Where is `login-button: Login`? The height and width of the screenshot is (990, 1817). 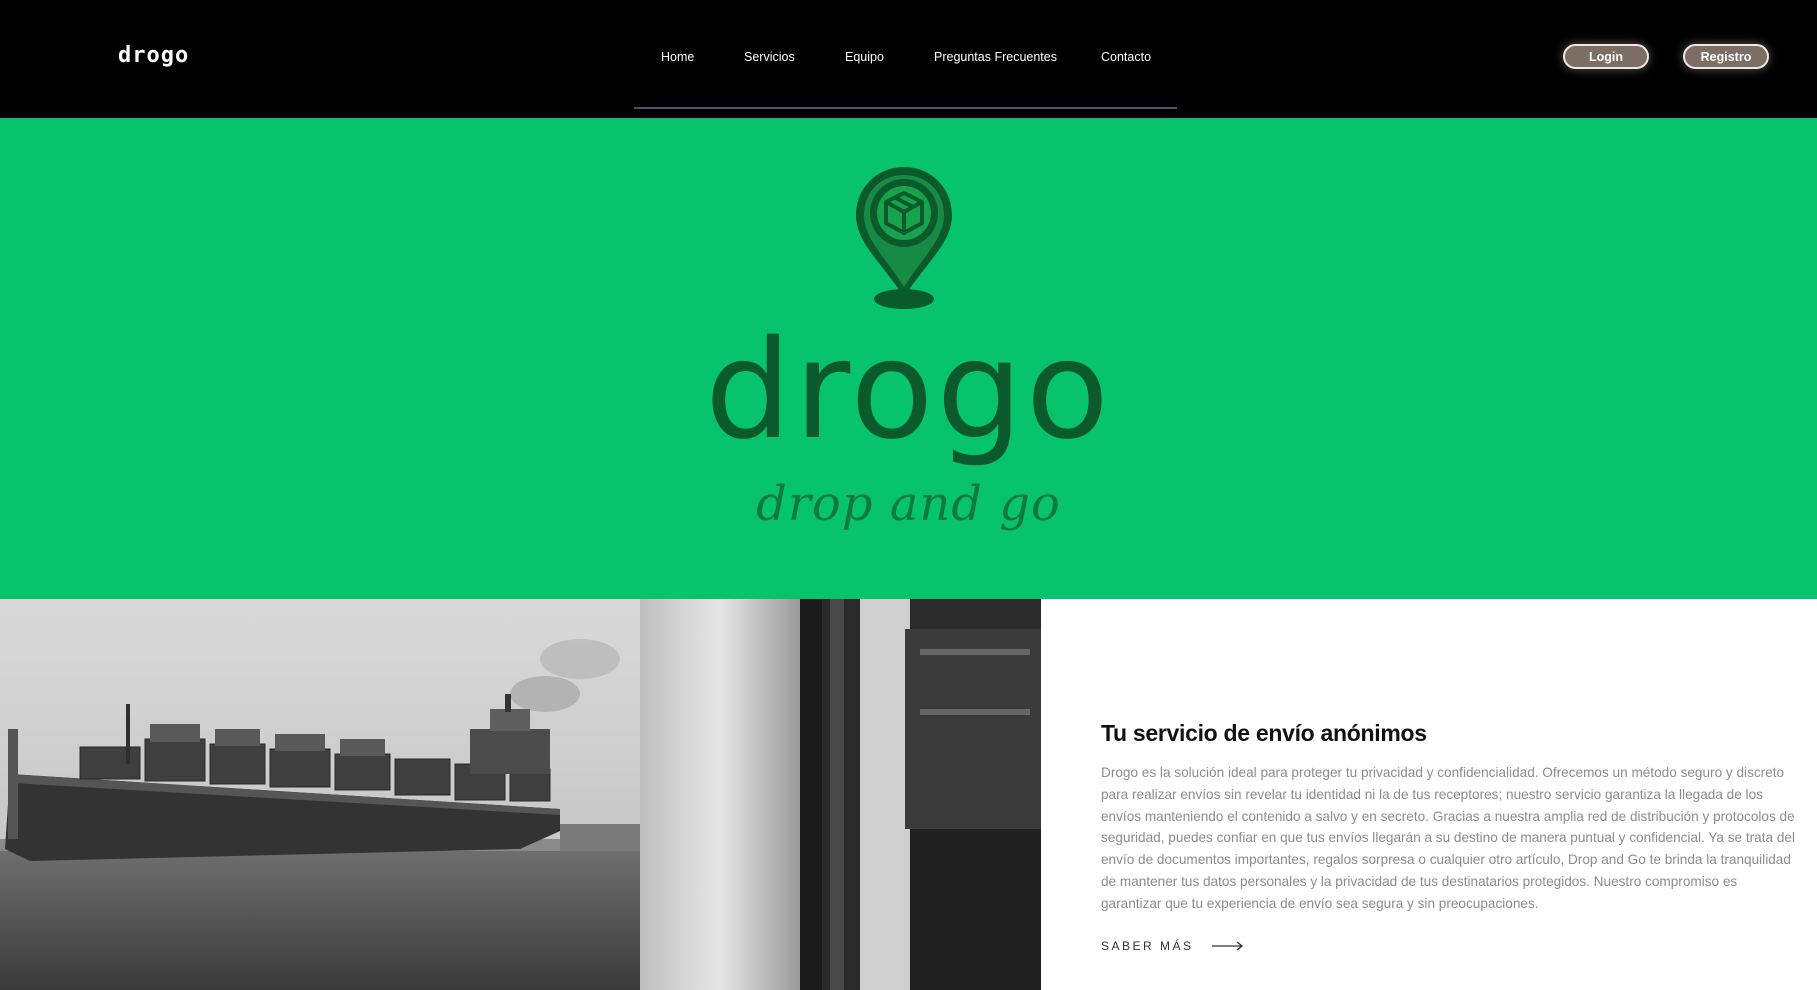 login-button: Login is located at coordinates (1606, 56).